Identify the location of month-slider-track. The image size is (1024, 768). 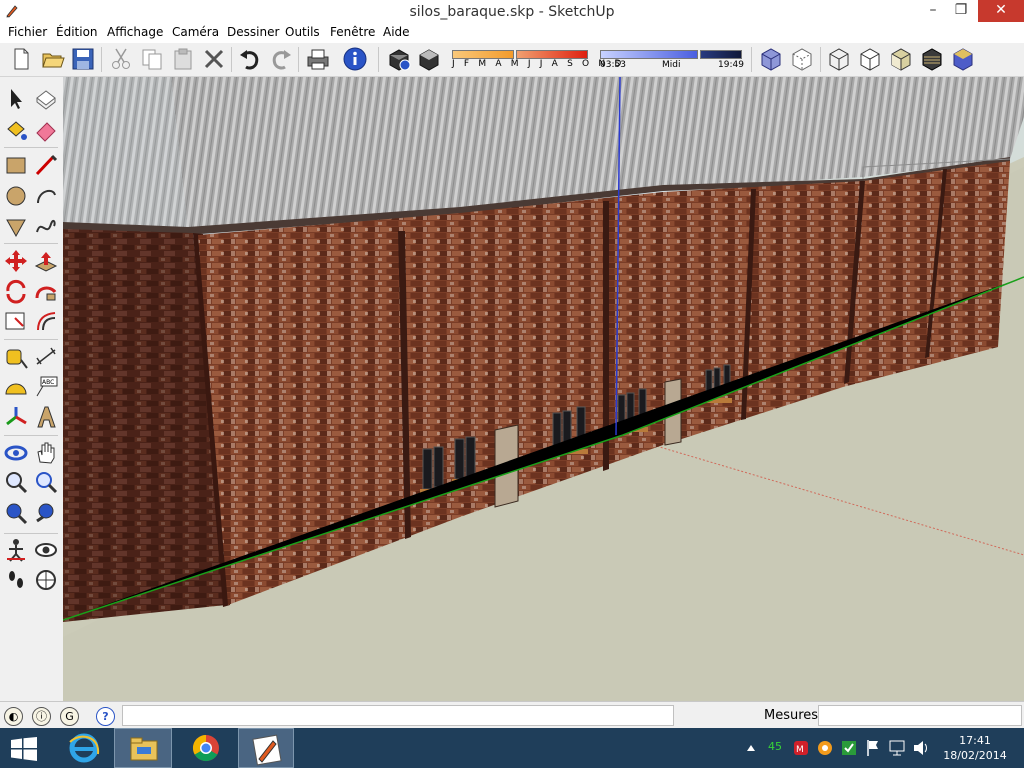
(552, 54).